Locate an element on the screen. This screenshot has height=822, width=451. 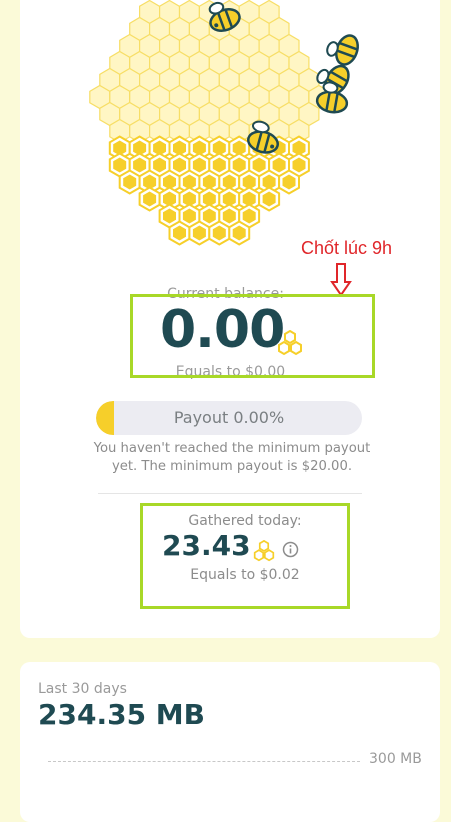
stats-value: 234.35 MB is located at coordinates (122, 714).